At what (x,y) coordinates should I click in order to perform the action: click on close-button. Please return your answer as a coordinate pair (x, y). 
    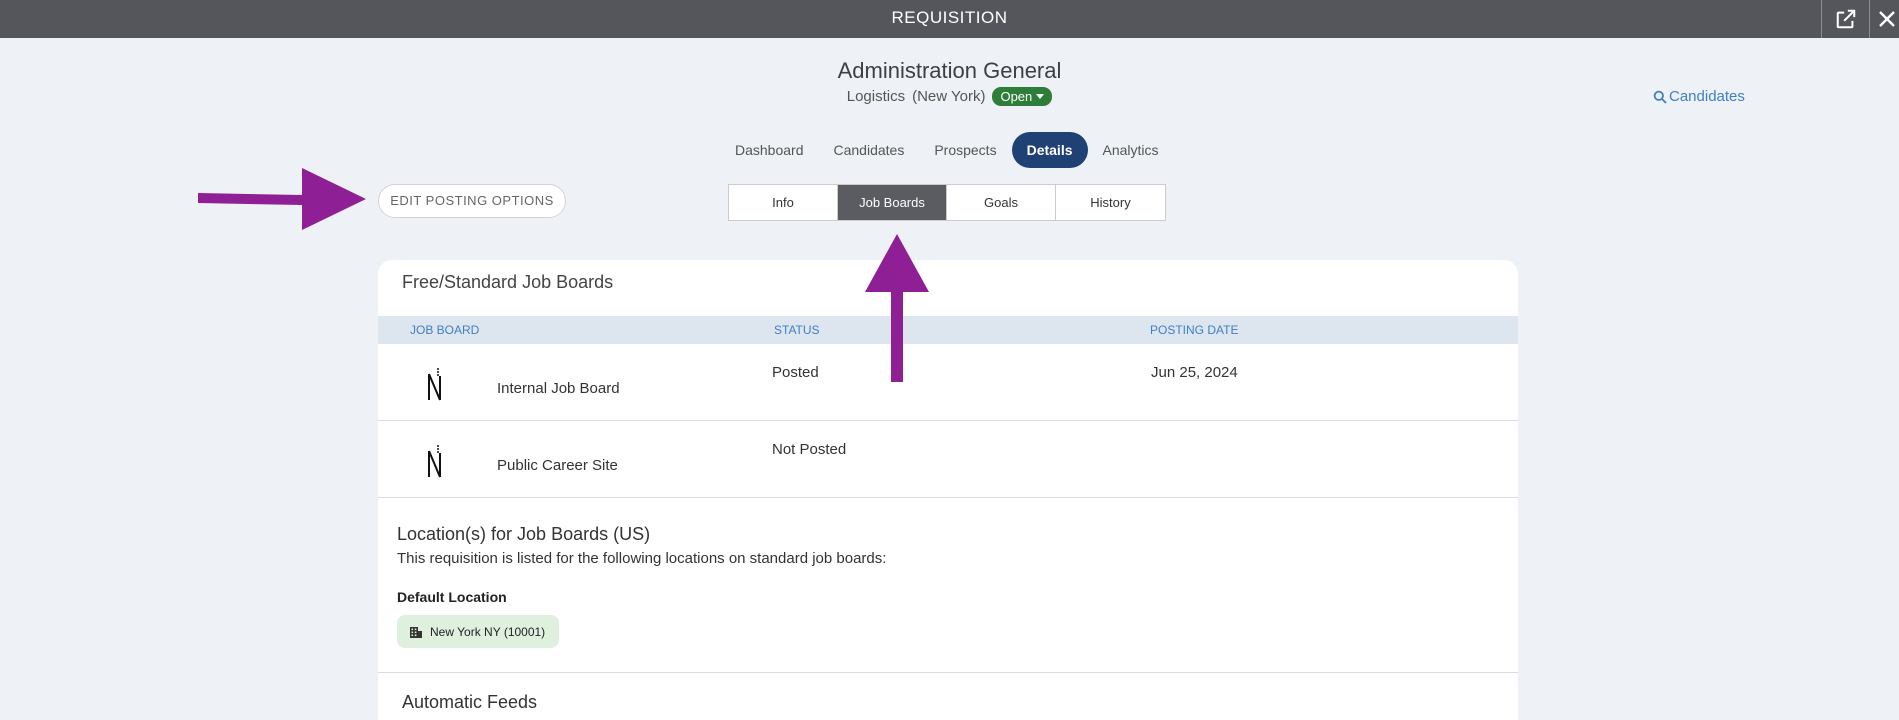
    Looking at the image, I should click on (1884, 19).